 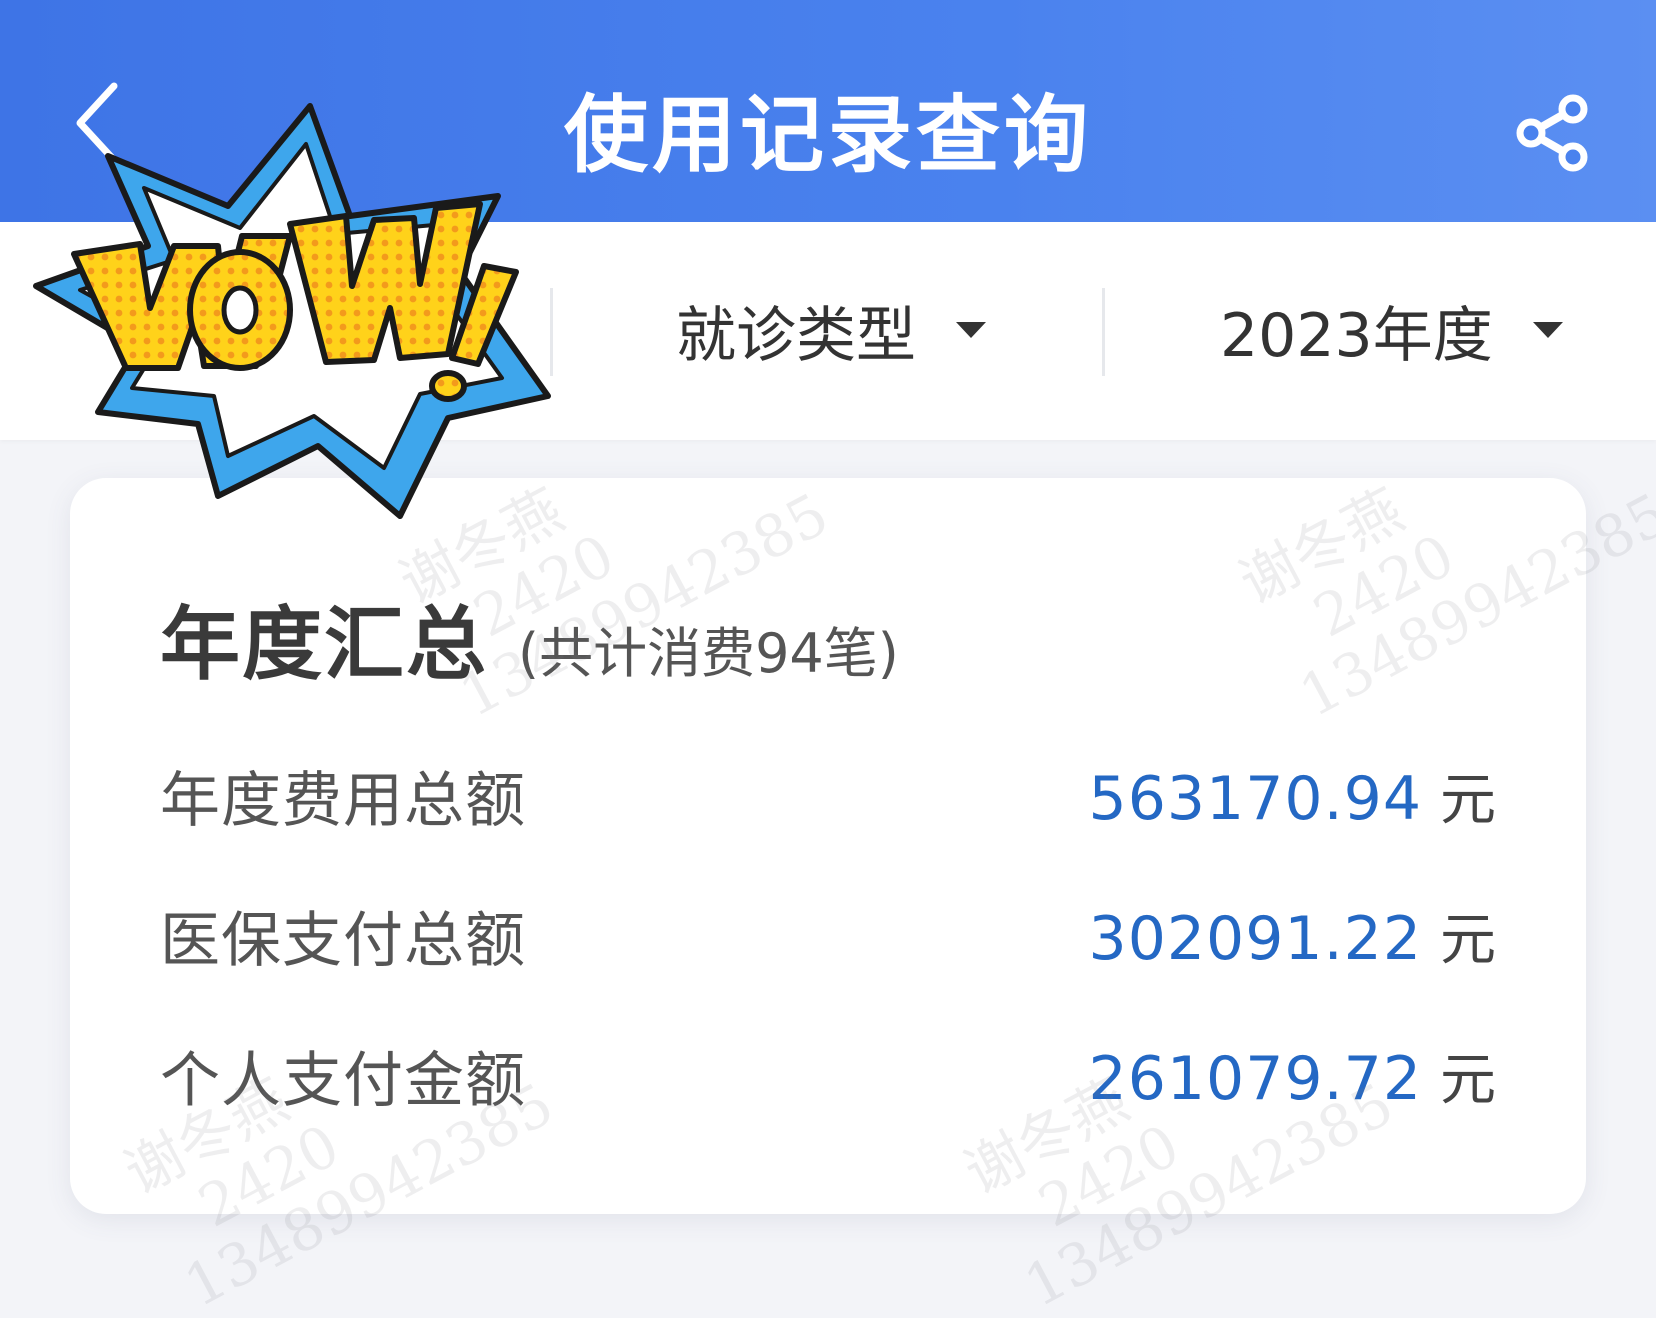 I want to click on card-title: 年度汇总, so click(x=324, y=644).